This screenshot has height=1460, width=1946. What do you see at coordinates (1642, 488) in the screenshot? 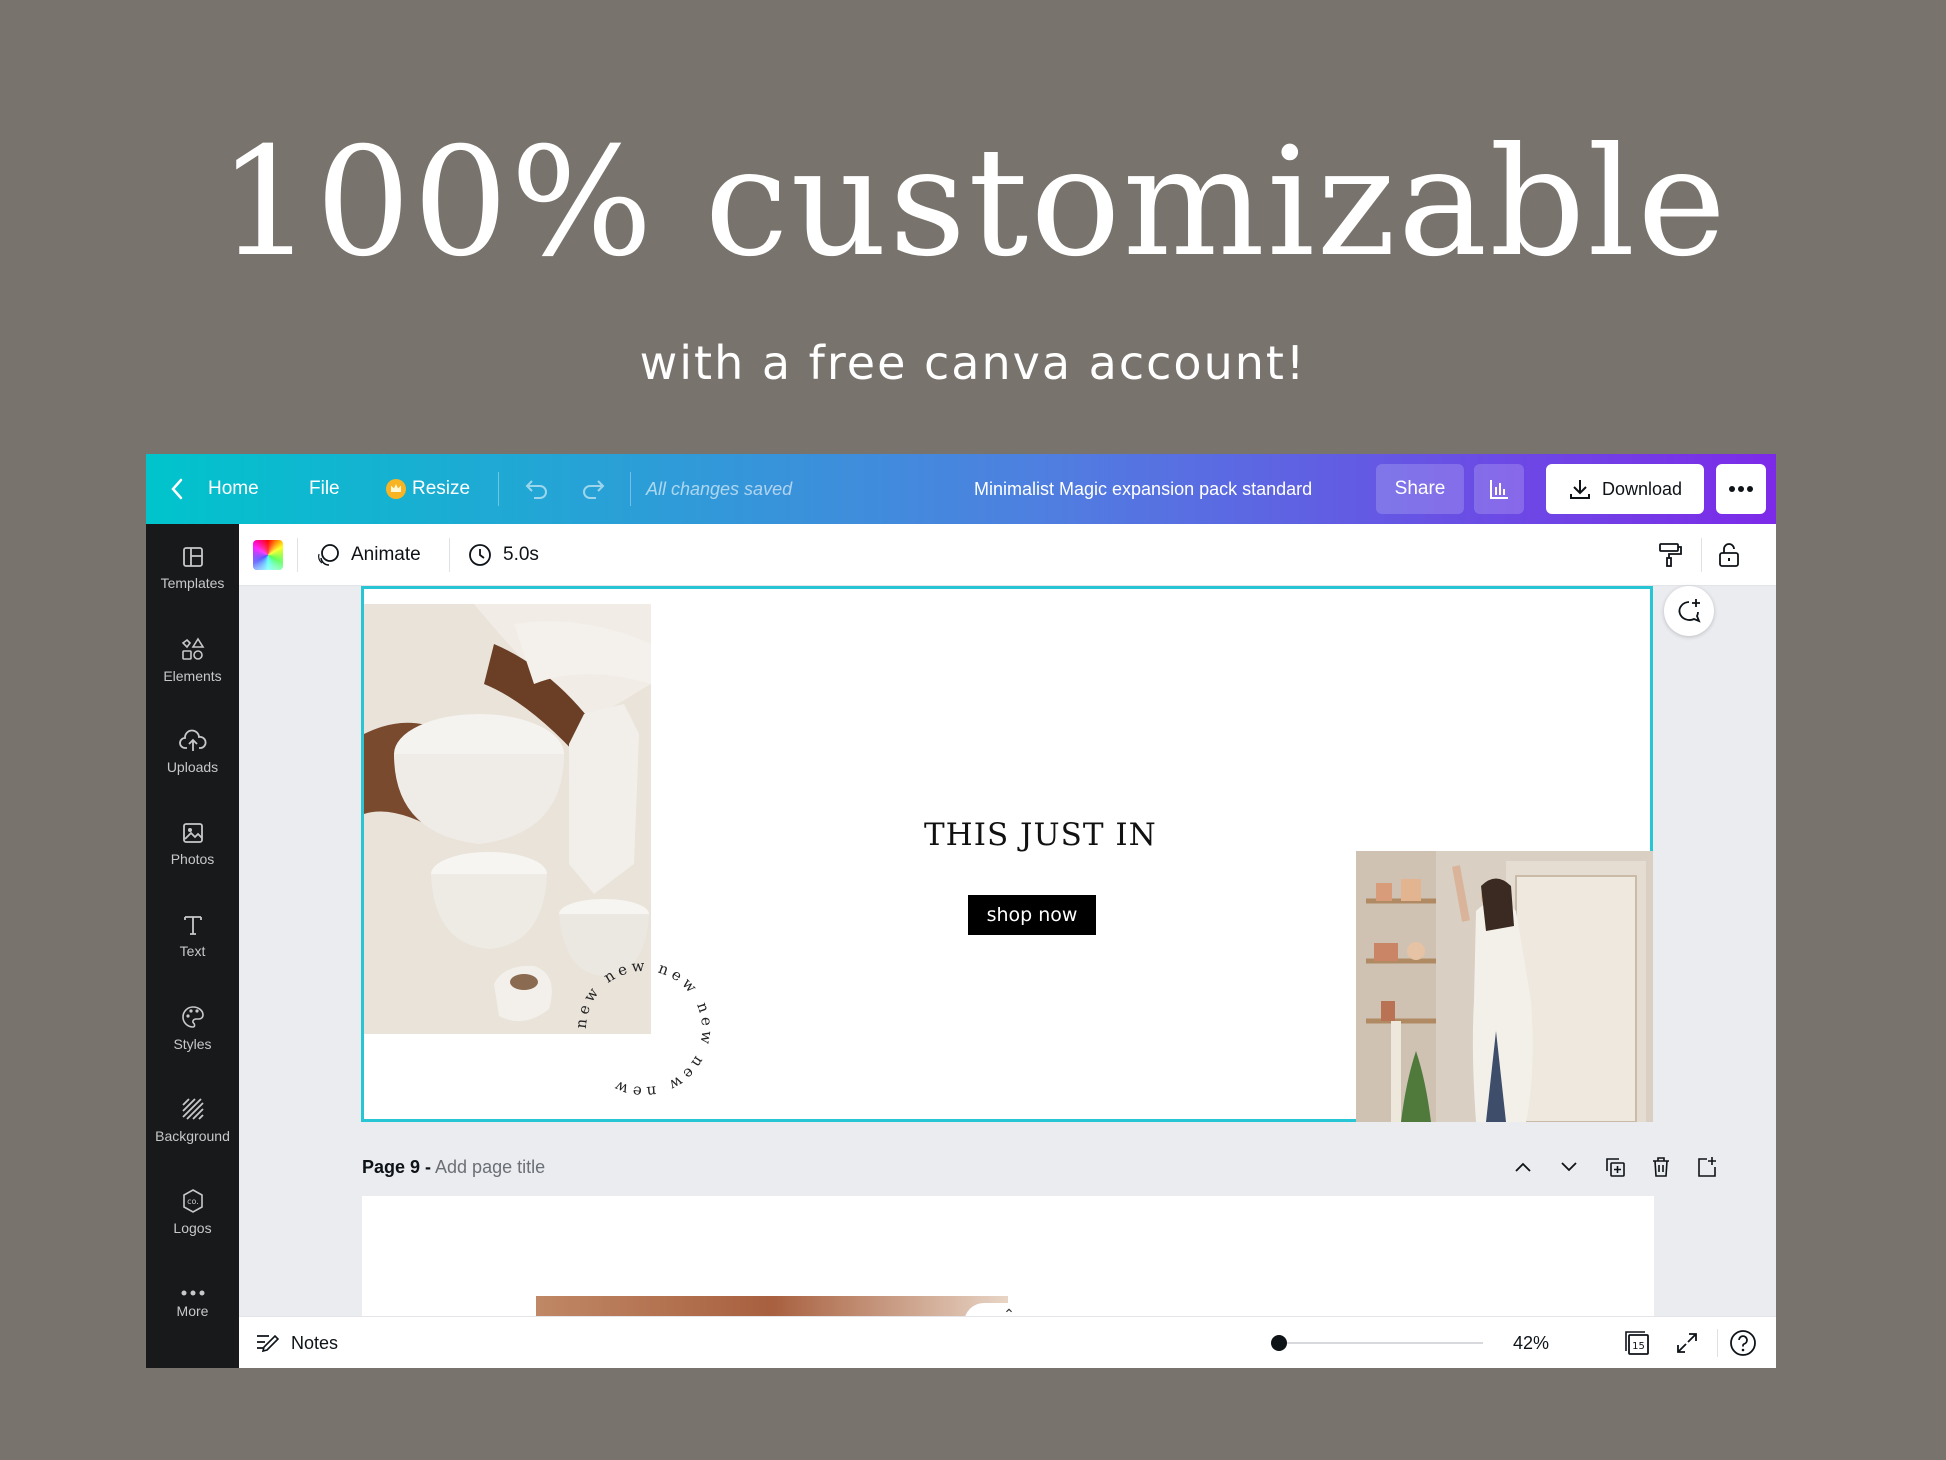
I see `download-label: Download` at bounding box center [1642, 488].